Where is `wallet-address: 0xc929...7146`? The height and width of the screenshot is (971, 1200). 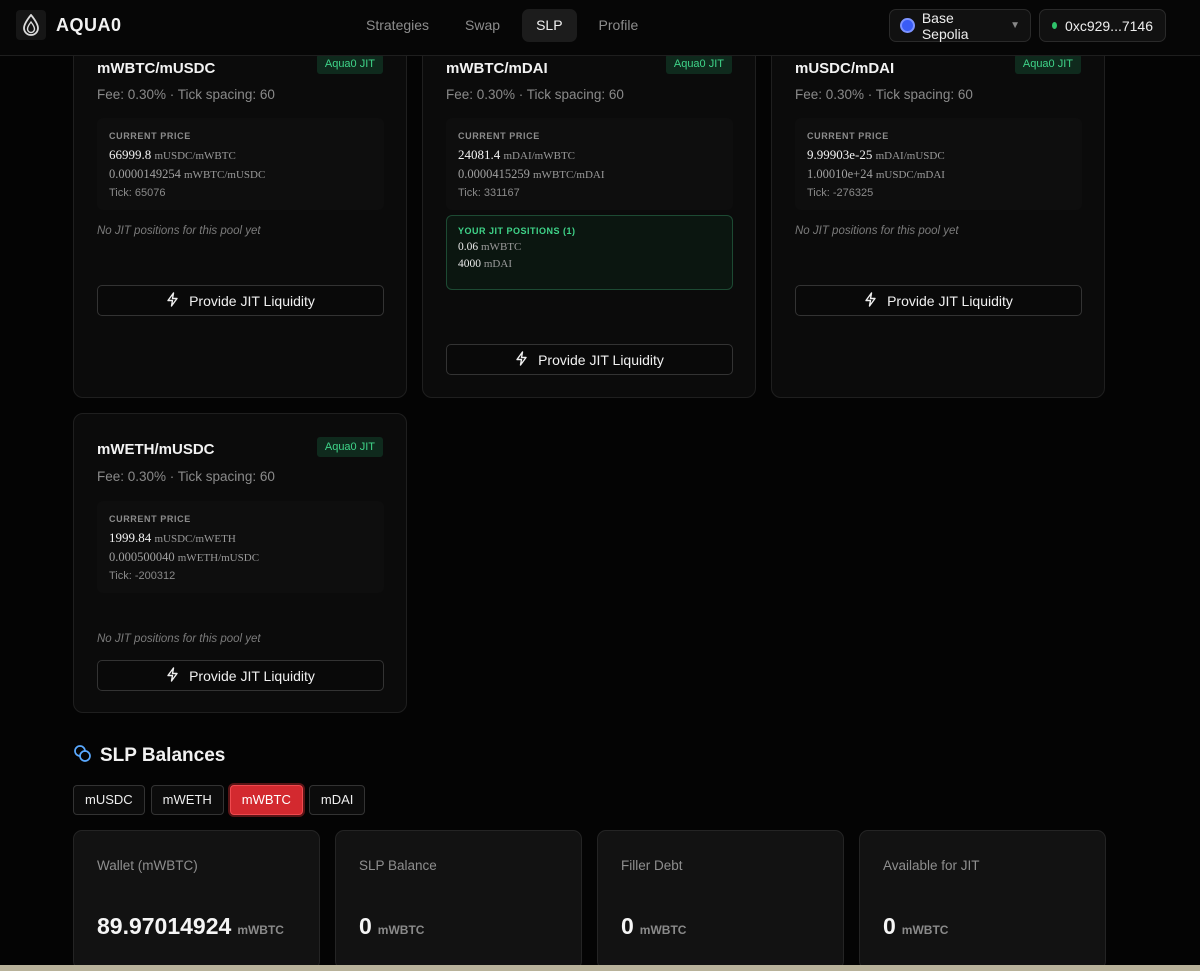
wallet-address: 0xc929...7146 is located at coordinates (1109, 25).